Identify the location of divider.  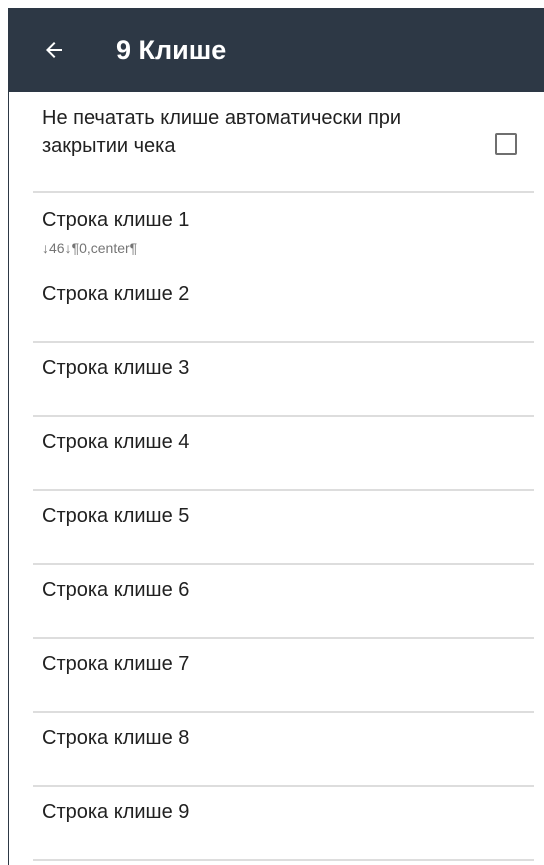
(283, 860).